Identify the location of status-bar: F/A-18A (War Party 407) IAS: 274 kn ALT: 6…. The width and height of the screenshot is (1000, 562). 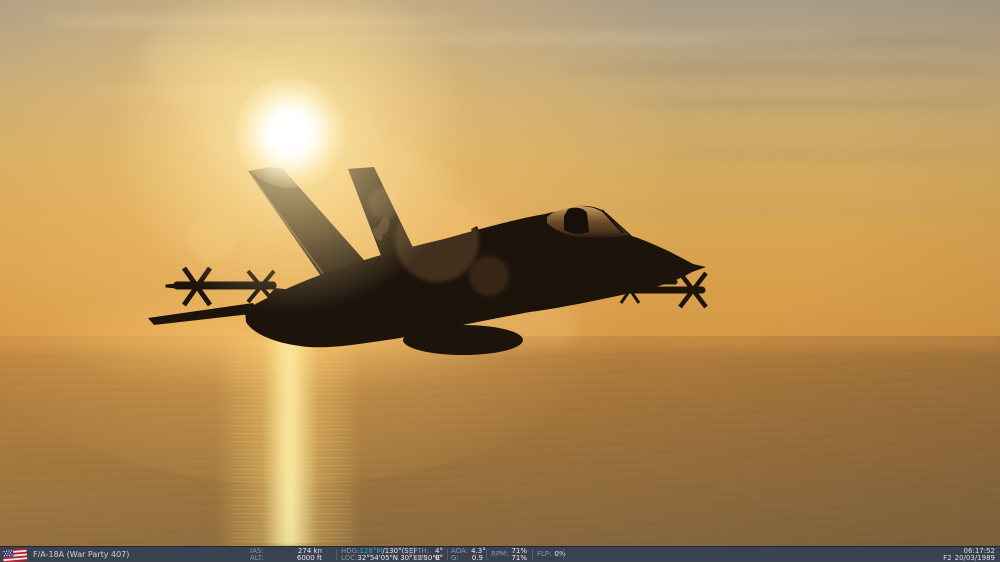
(500, 554).